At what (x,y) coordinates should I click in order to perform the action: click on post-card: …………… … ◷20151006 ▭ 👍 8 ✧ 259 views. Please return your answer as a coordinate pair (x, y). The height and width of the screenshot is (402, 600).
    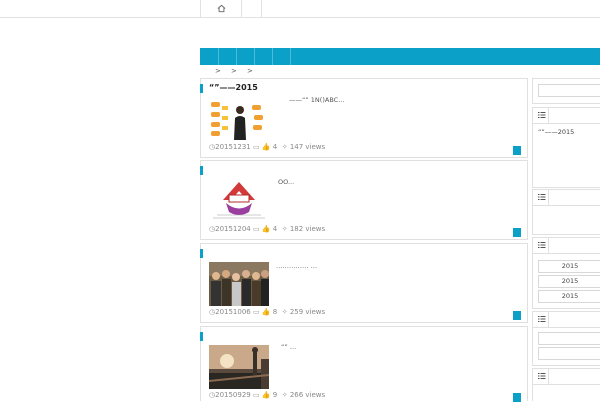
    Looking at the image, I should click on (364, 283).